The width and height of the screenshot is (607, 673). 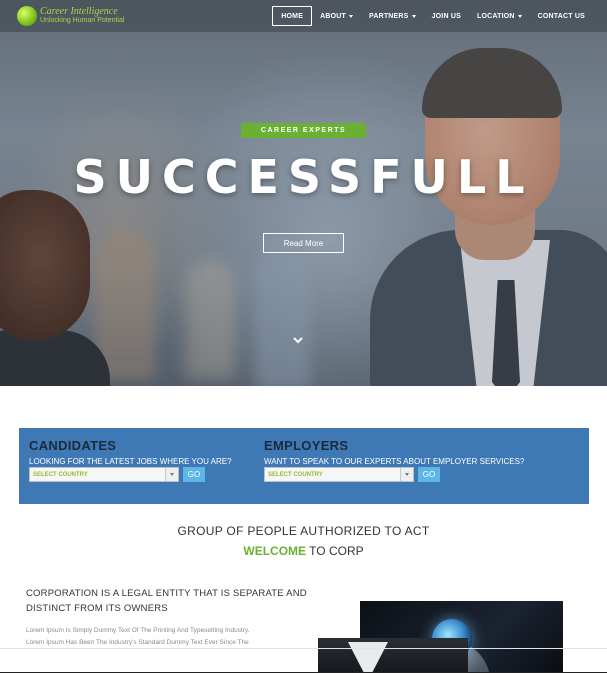 I want to click on read-more-button: Read More, so click(x=303, y=243).